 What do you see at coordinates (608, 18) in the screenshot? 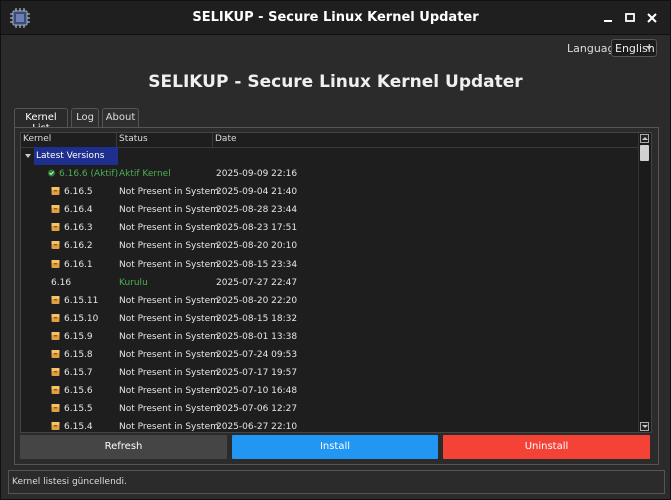
I see `minimize-button` at bounding box center [608, 18].